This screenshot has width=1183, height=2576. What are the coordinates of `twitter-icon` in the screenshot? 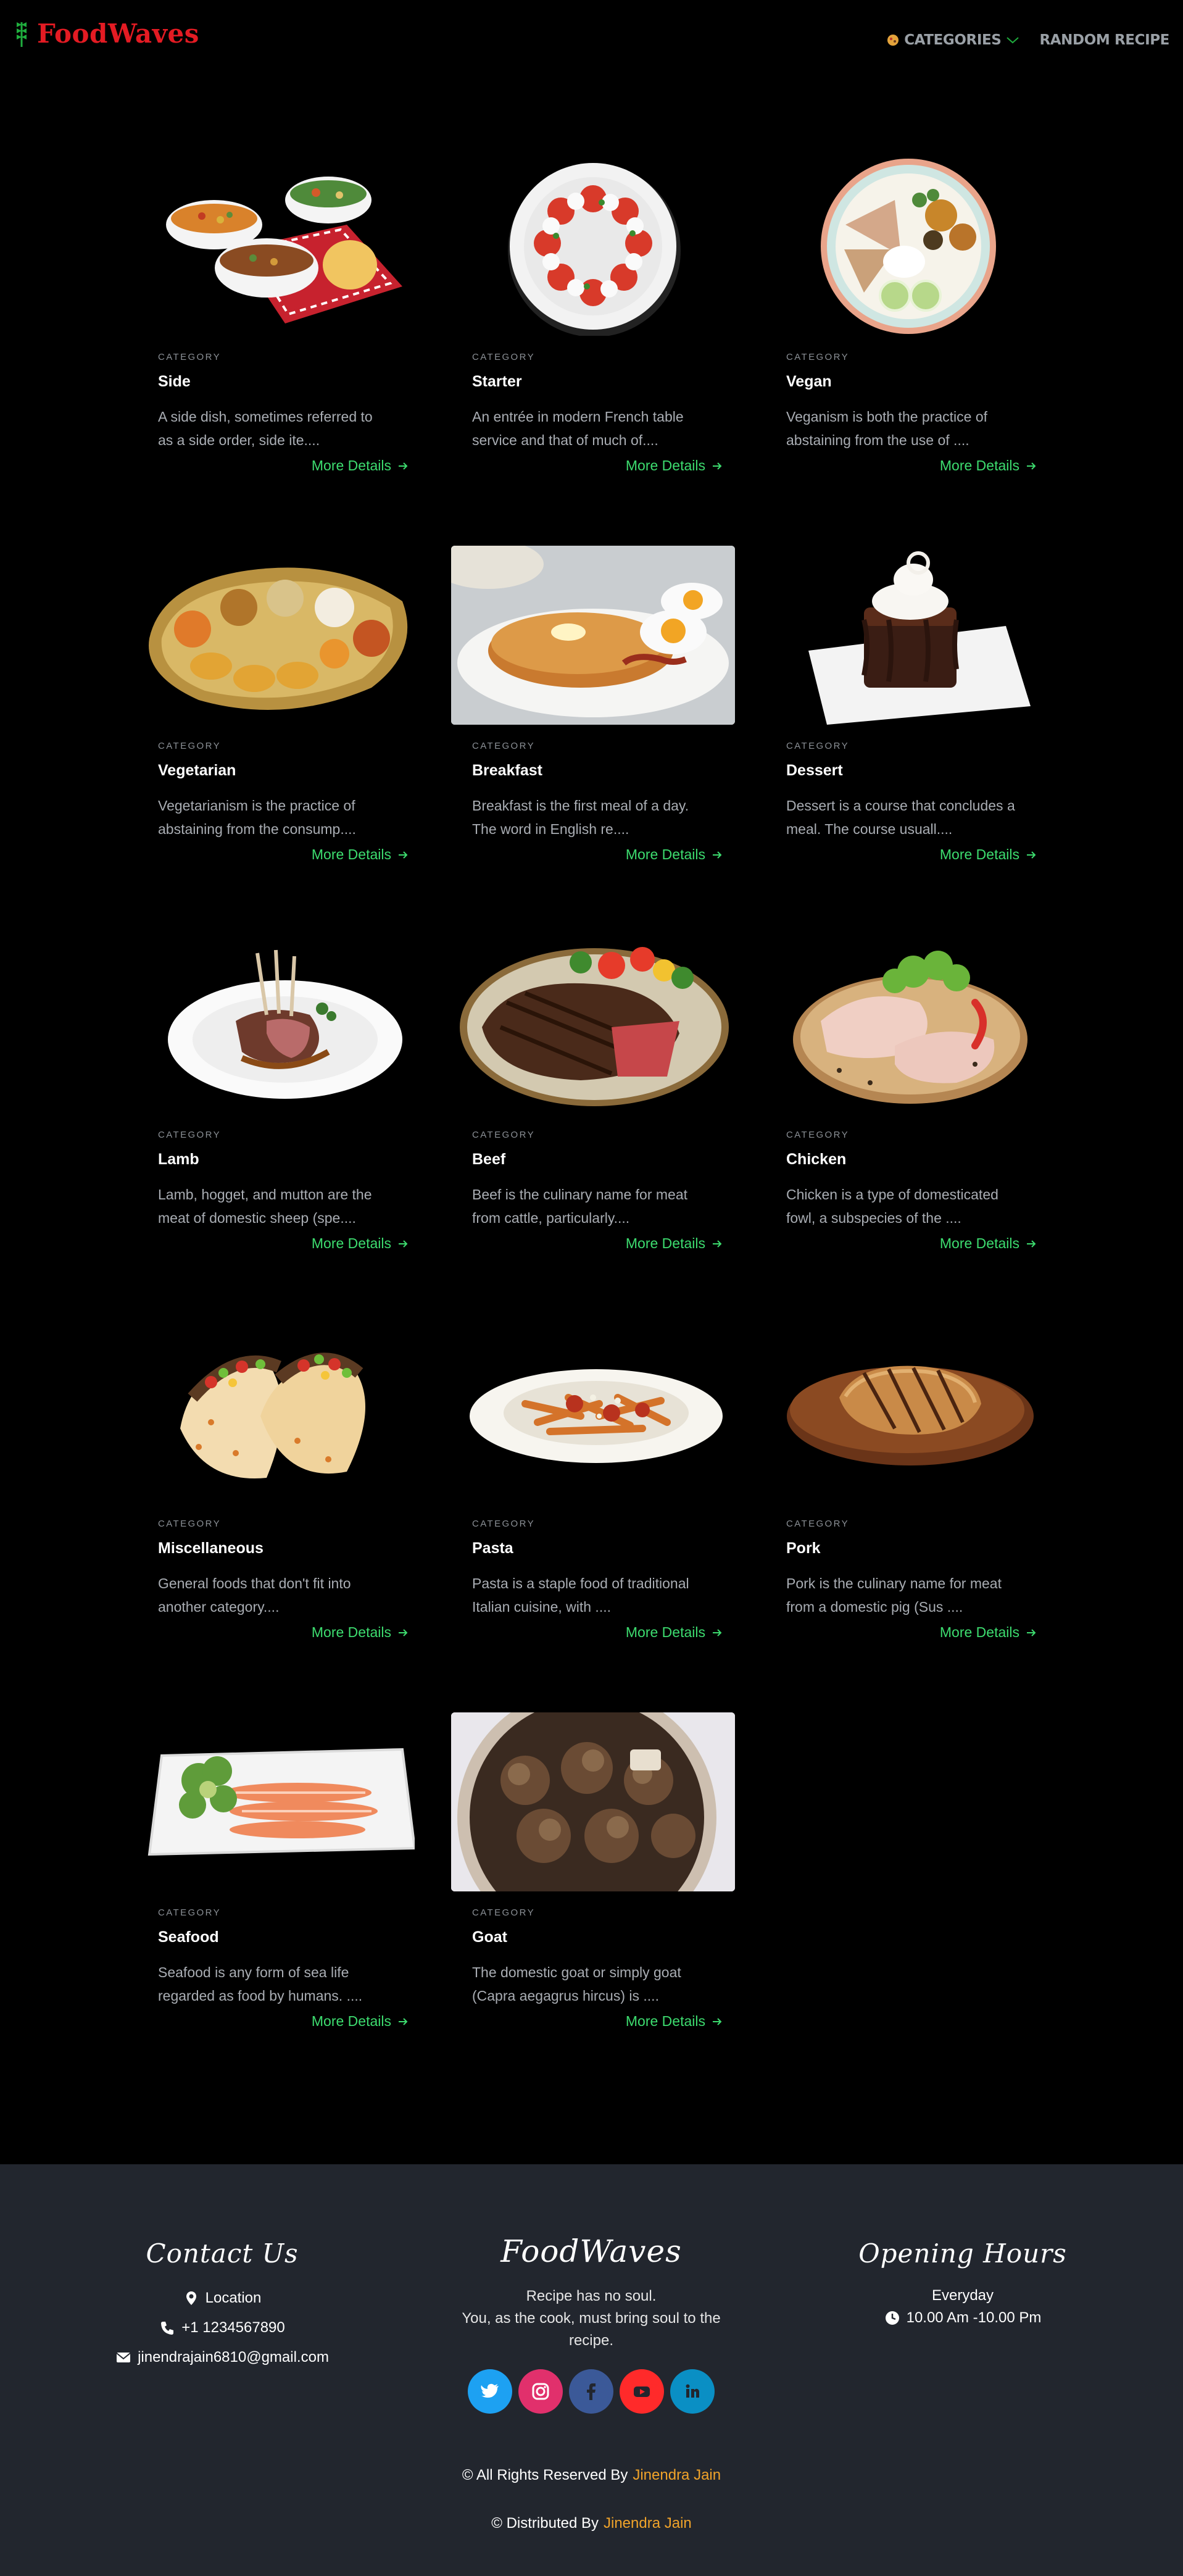 It's located at (490, 2390).